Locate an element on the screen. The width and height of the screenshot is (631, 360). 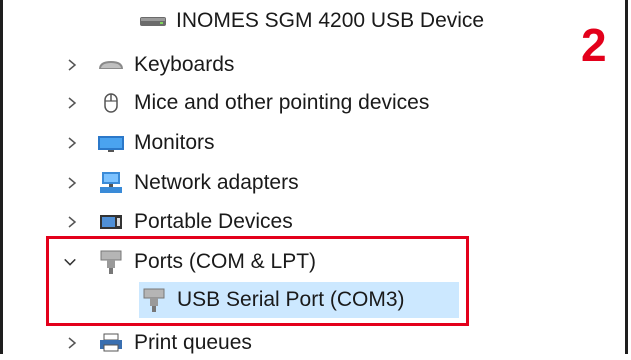
tree-item-label: Network adapters is located at coordinates (216, 182).